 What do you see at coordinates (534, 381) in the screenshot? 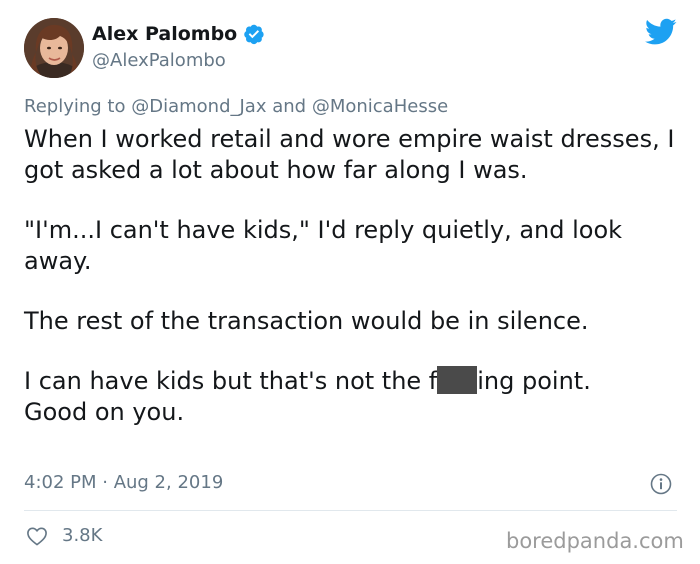
I see `tweet-text-fragment: ing point.` at bounding box center [534, 381].